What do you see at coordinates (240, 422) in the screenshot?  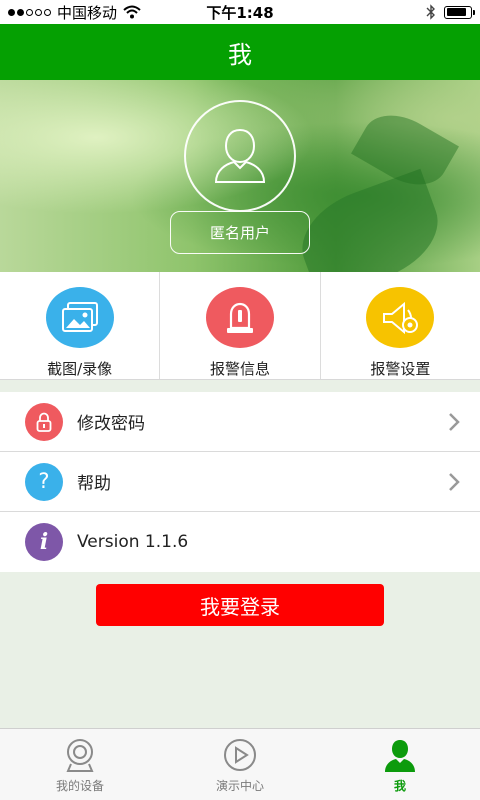 I see `menu-item-change-password: 修改密码` at bounding box center [240, 422].